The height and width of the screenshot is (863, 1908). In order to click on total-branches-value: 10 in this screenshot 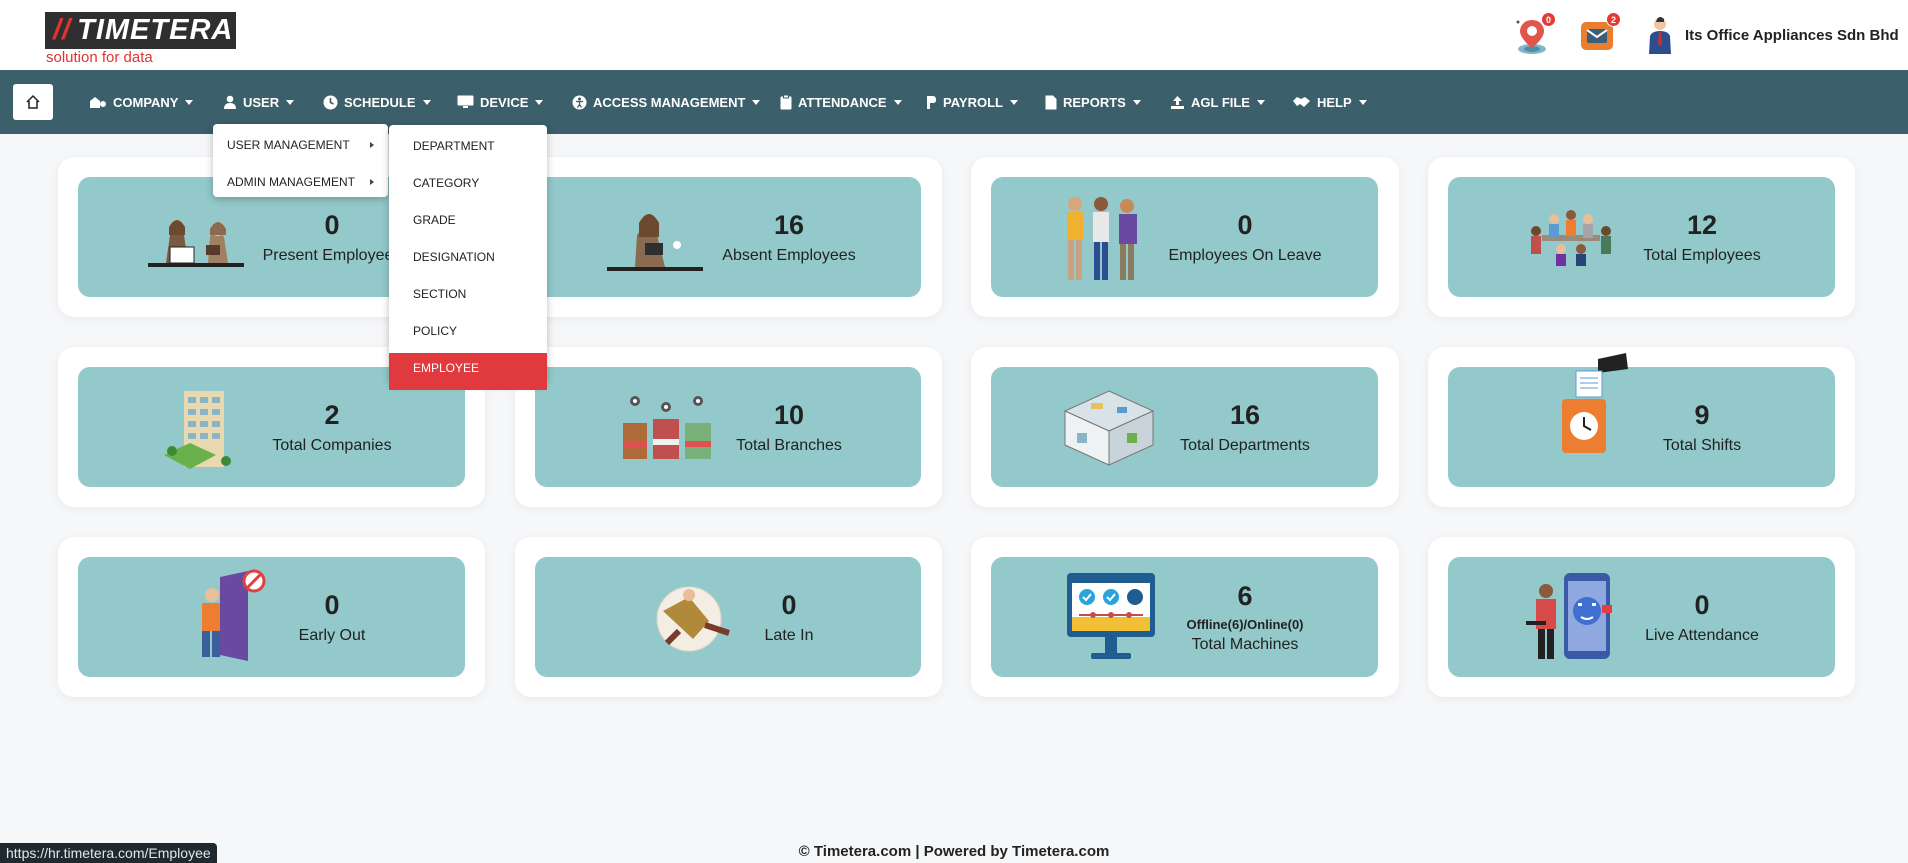, I will do `click(789, 415)`.